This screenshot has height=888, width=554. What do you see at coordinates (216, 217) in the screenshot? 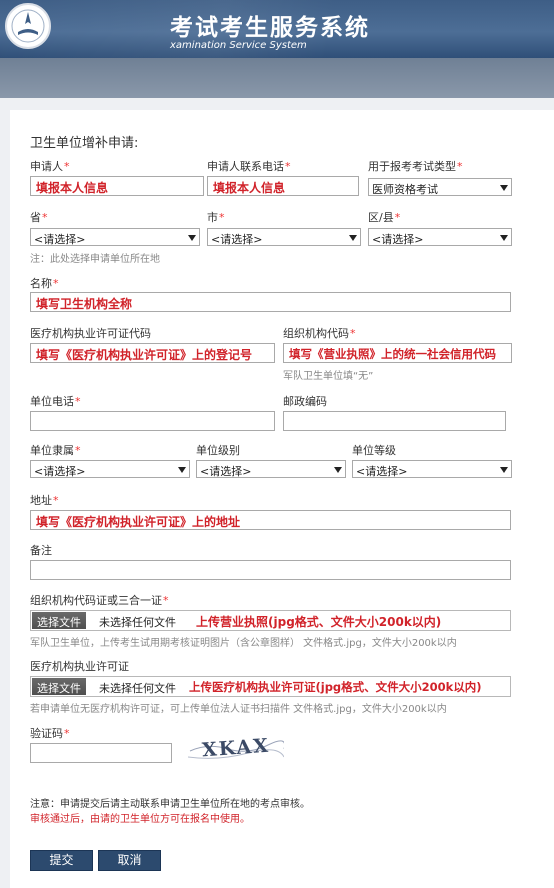
I see `city-label: 市*` at bounding box center [216, 217].